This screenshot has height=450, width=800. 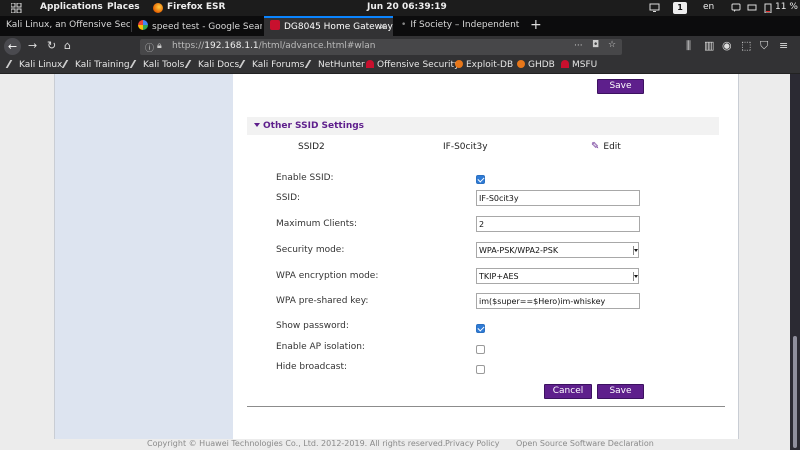 What do you see at coordinates (764, 46) in the screenshot?
I see `shield-icon: ⛉` at bounding box center [764, 46].